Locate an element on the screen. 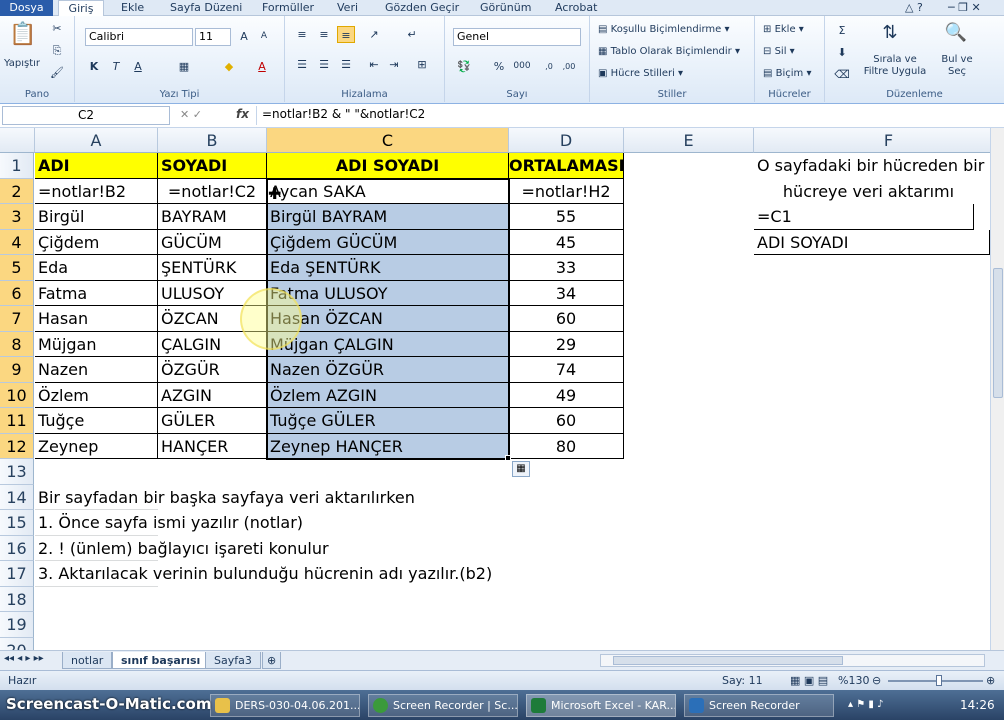 This screenshot has height=720, width=1004. font-name-select: Calibri is located at coordinates (139, 37).